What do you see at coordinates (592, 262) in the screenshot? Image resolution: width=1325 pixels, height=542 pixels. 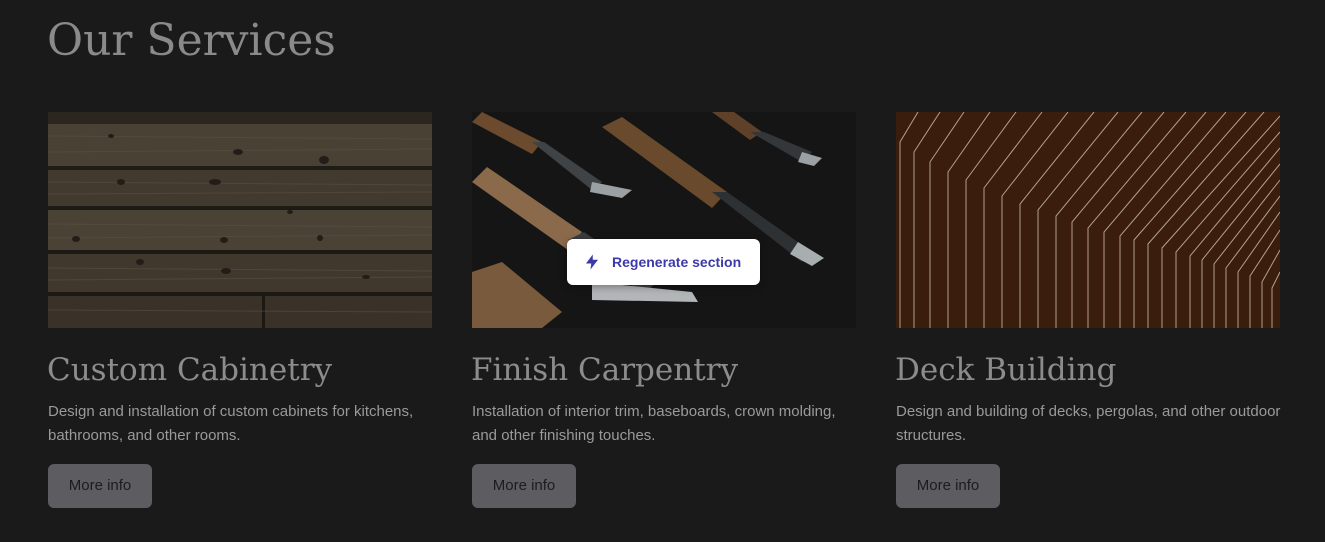 I see `lightning-bolt-icon` at bounding box center [592, 262].